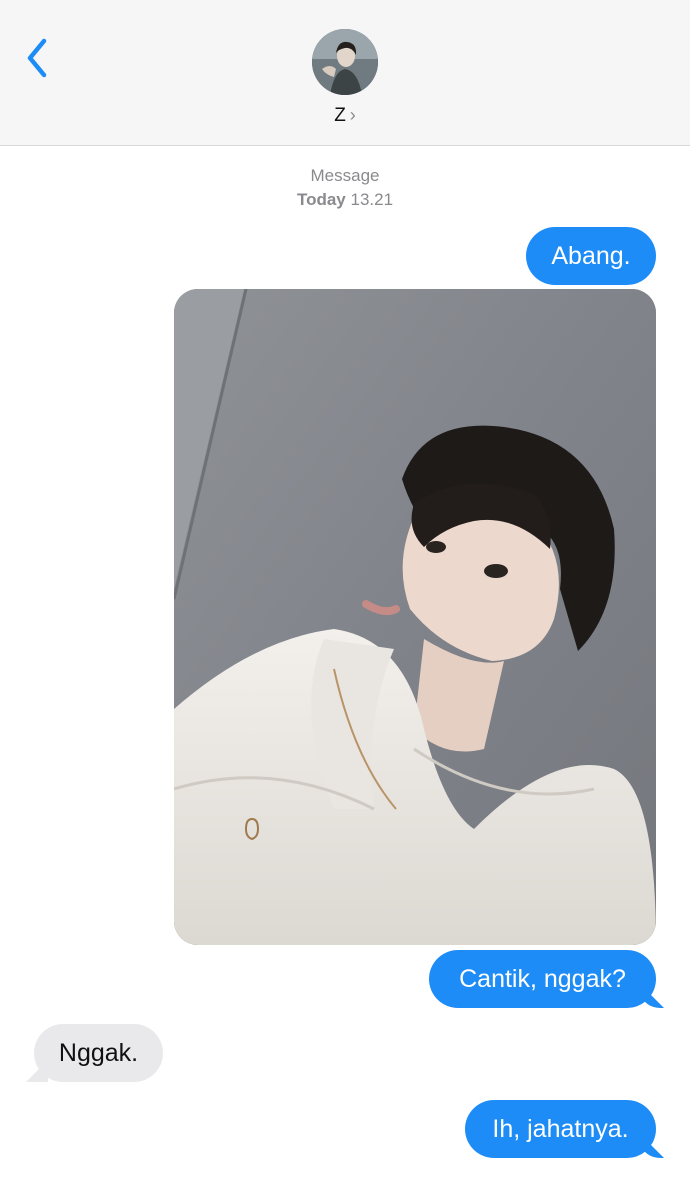 This screenshot has width=690, height=1200. I want to click on chevron-left-icon, so click(37, 58).